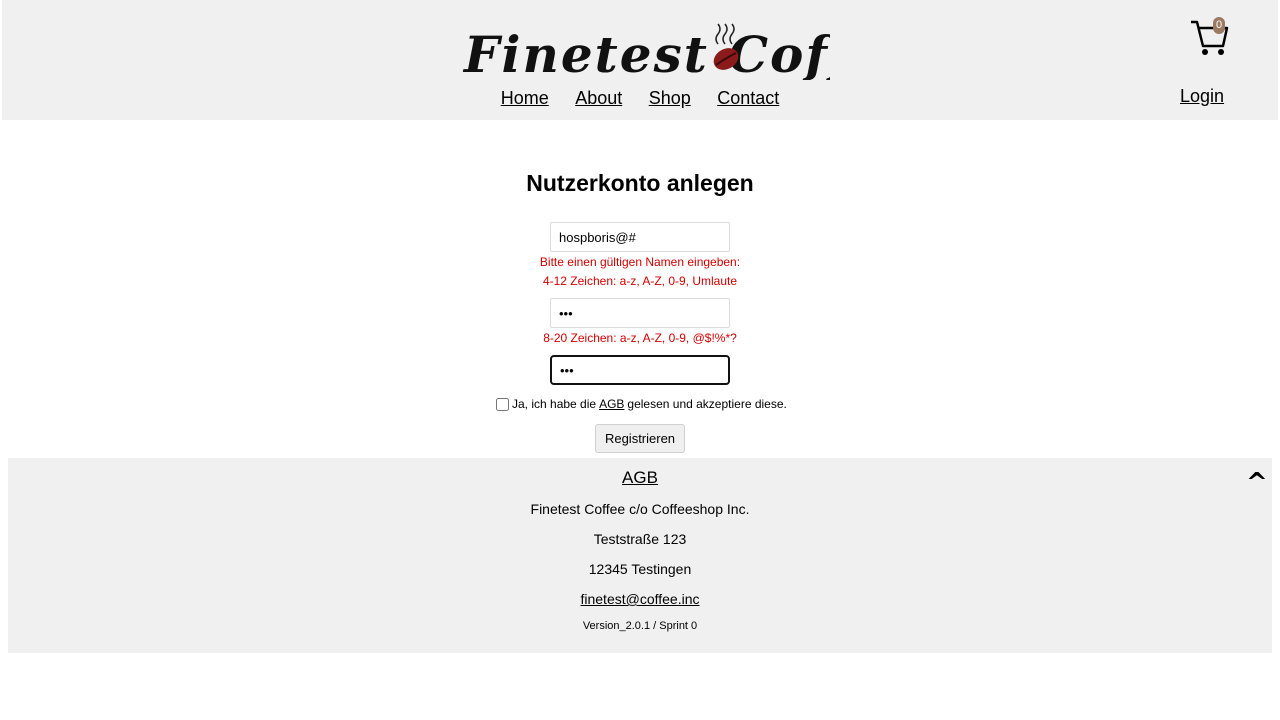  I want to click on agb-prefix-text: Ja, ich habe die, so click(554, 404).